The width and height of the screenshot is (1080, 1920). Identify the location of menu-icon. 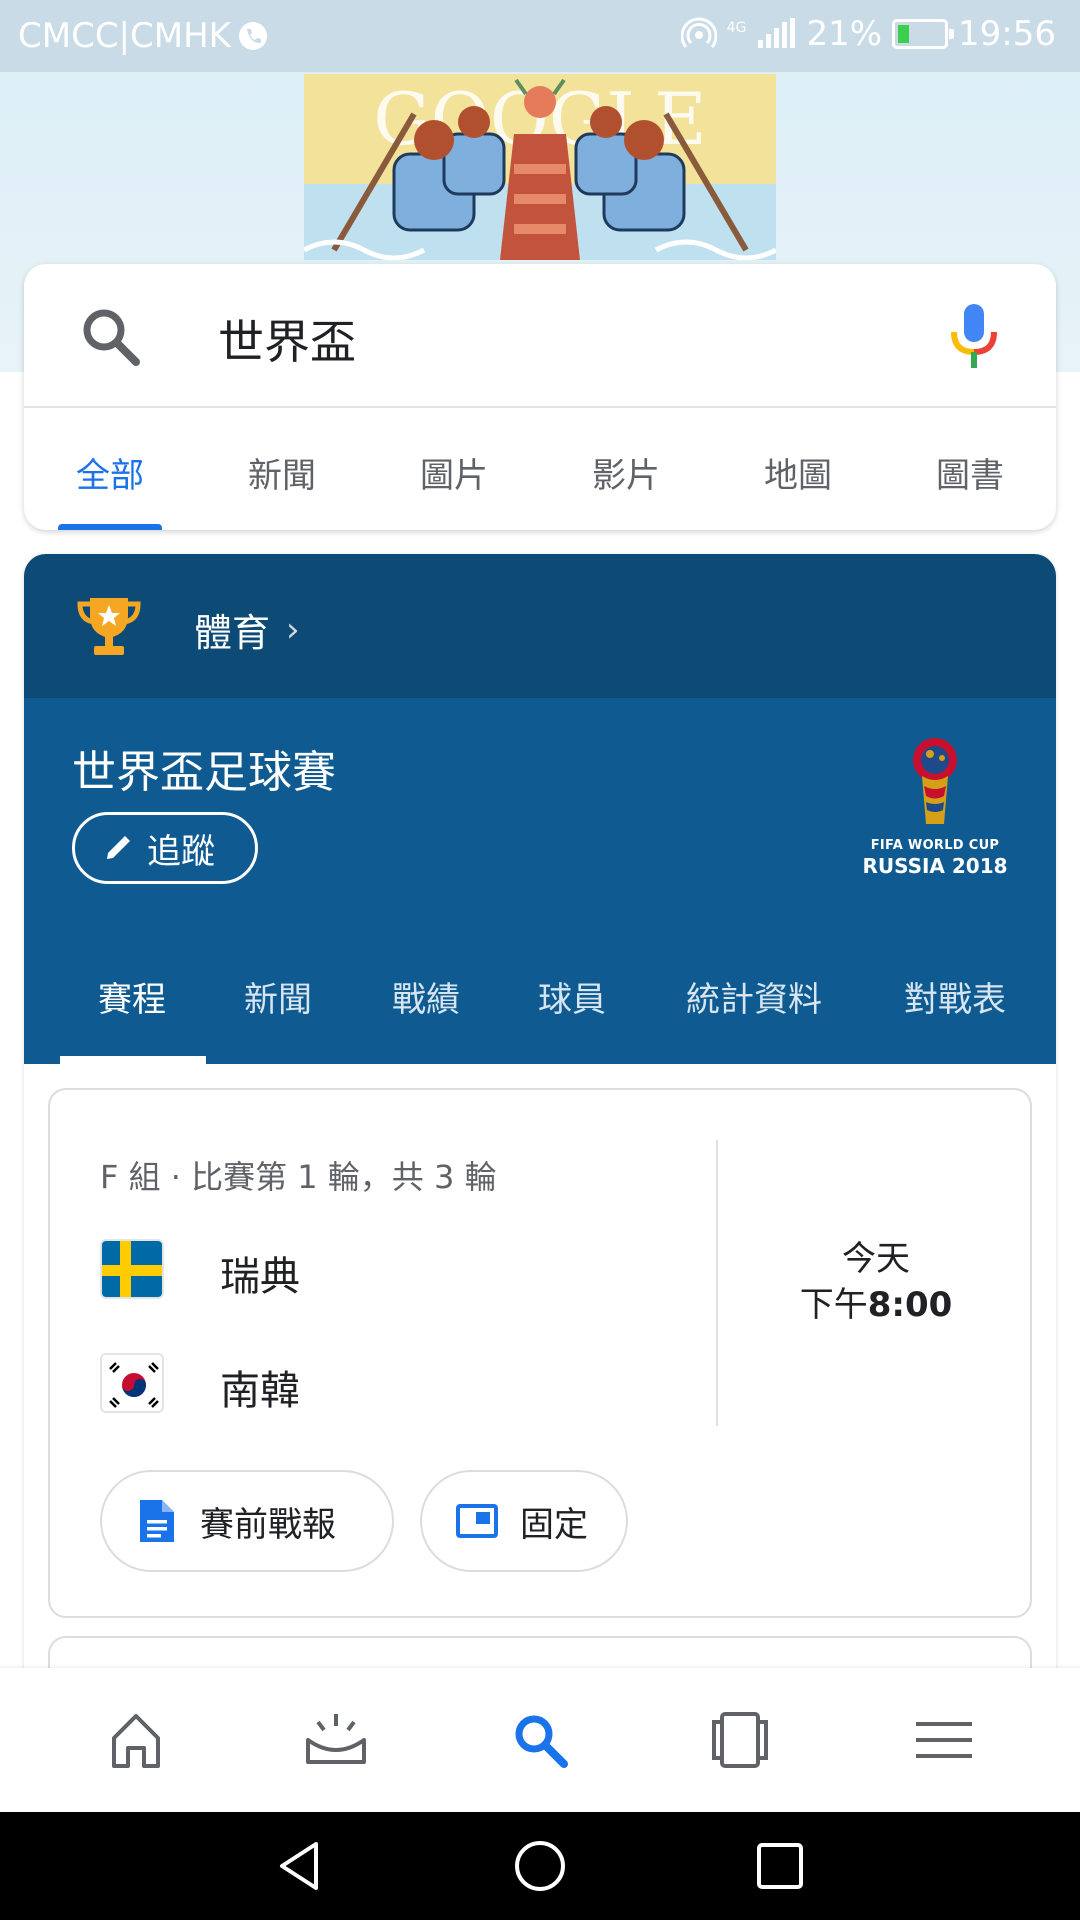
(944, 1740).